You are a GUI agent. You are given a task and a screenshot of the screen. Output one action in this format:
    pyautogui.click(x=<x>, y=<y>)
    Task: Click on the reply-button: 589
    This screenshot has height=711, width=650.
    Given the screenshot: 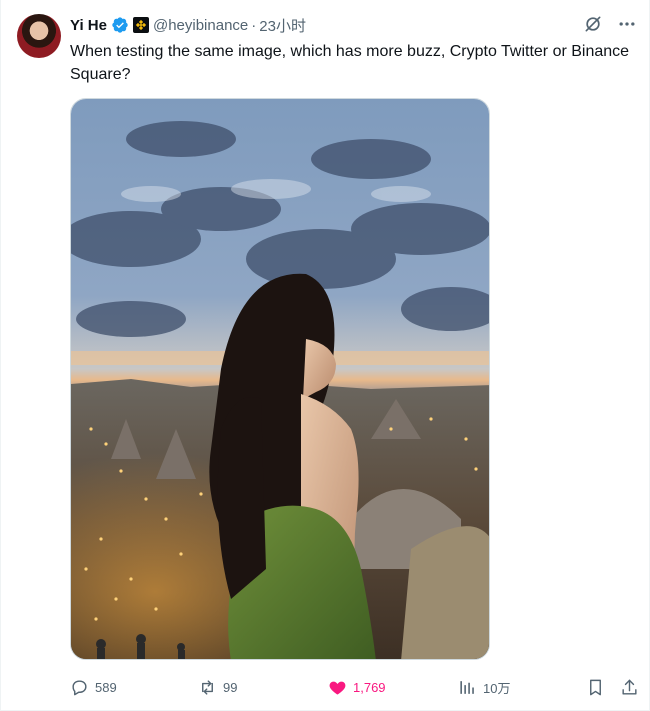 What is the action you would take?
    pyautogui.click(x=93, y=687)
    